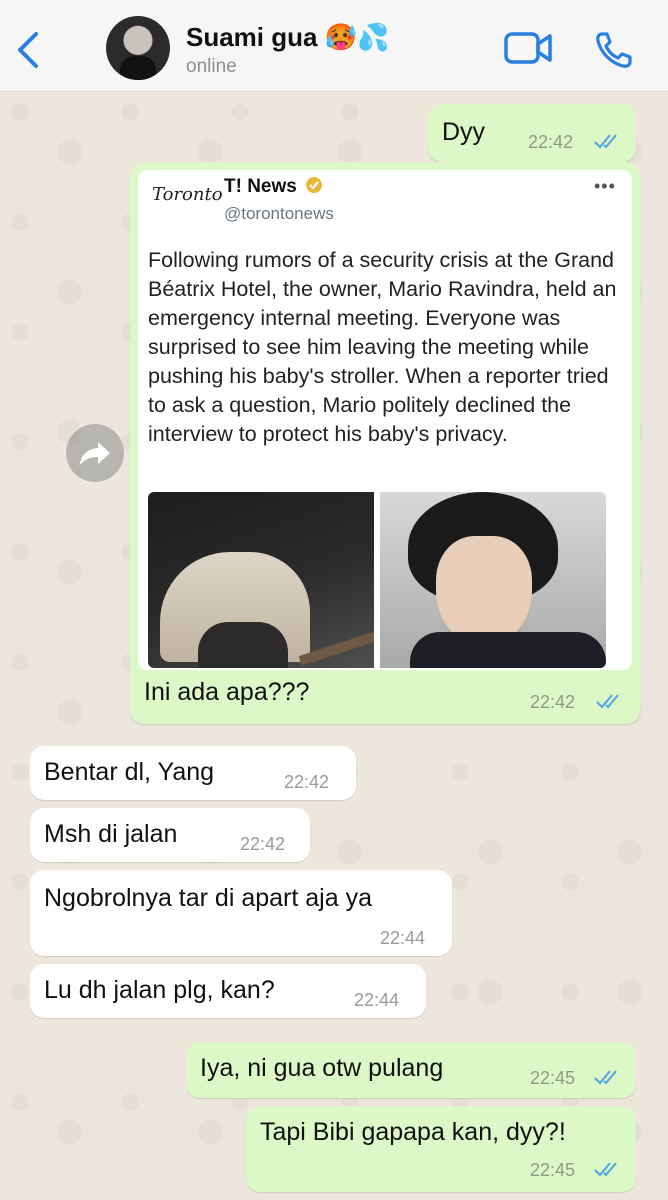 This screenshot has height=1200, width=668. I want to click on tweet-handle: @torontonews, so click(279, 213).